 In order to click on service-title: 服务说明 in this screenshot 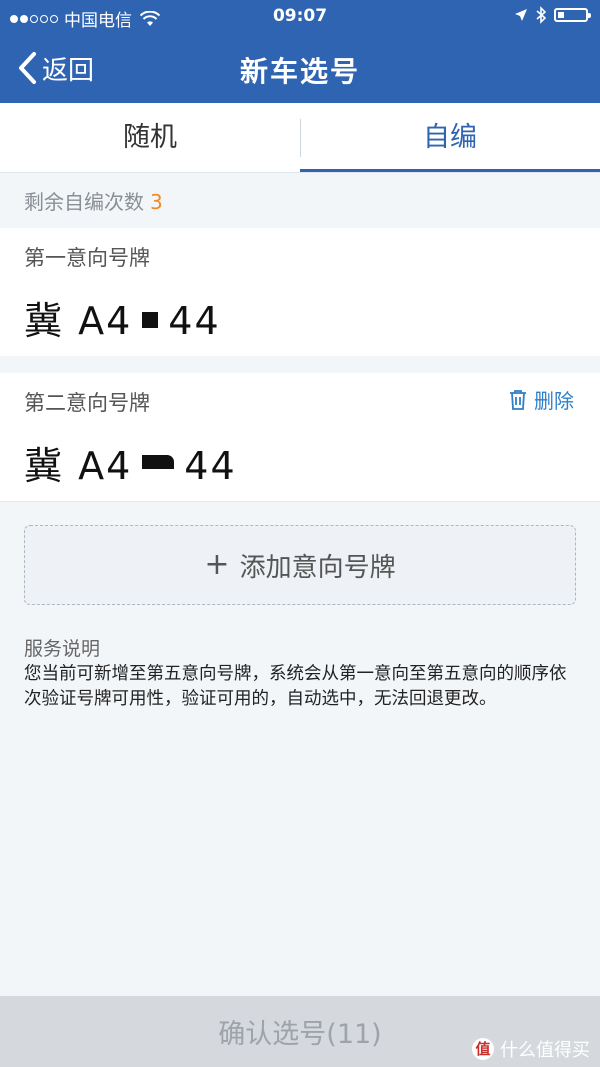, I will do `click(62, 649)`.